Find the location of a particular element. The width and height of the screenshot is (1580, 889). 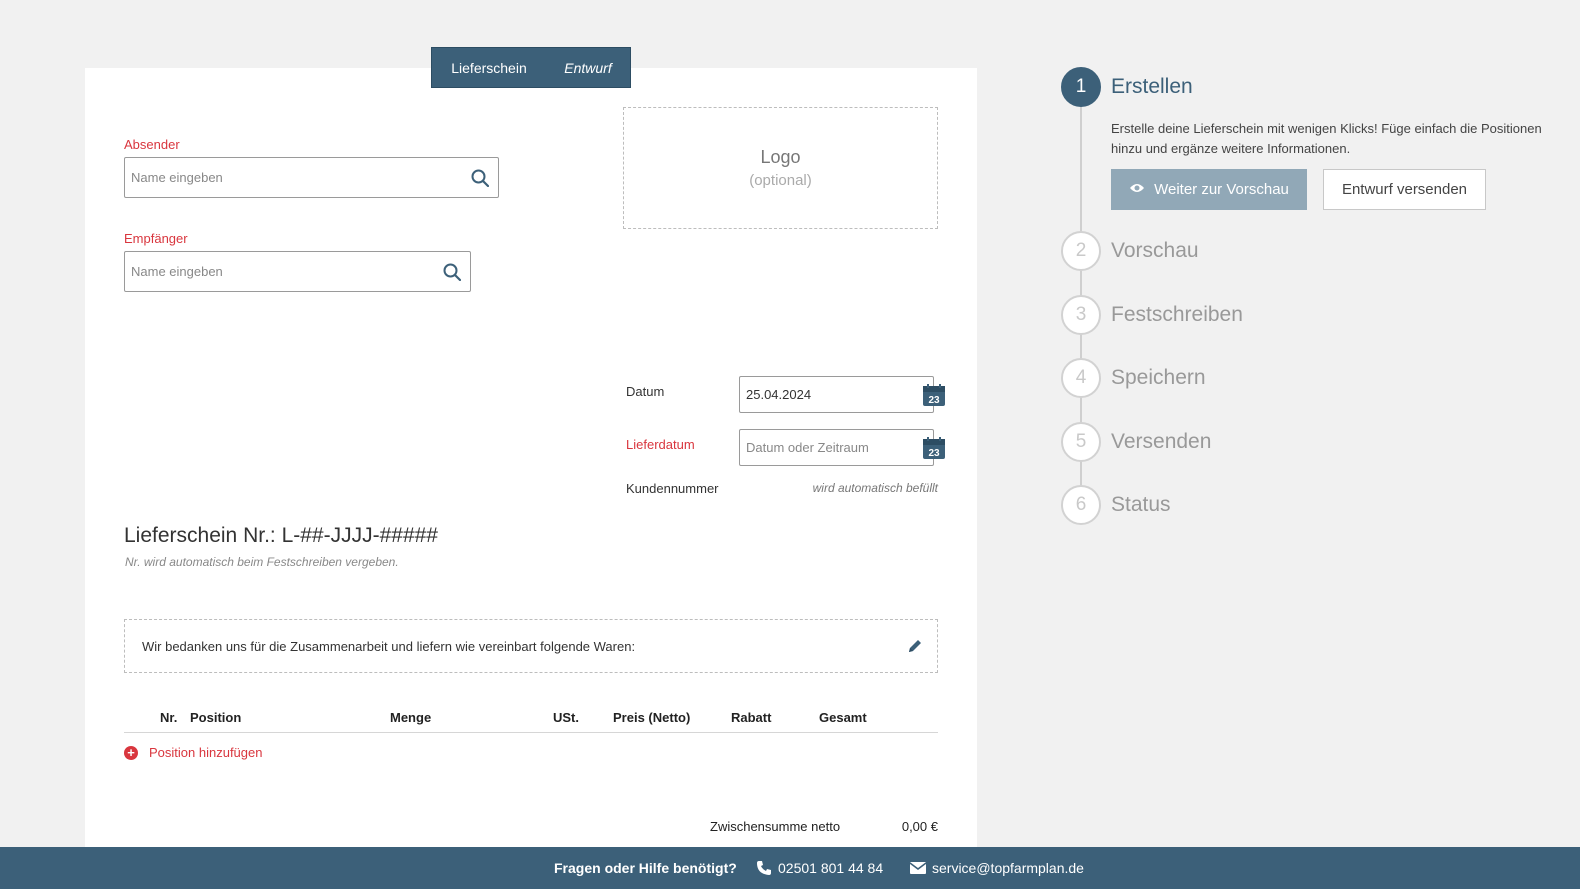

step-status: 6 Status is located at coordinates (1116, 505).